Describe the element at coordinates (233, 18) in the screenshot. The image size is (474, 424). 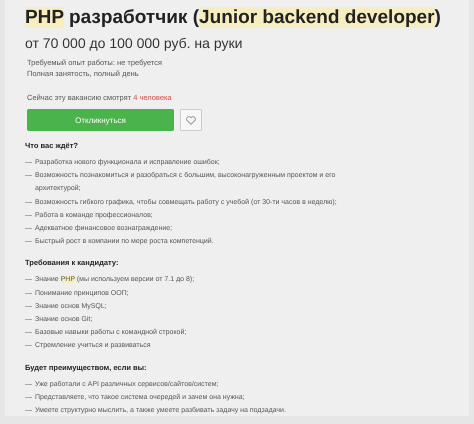
I see `vacancy-title: PHP разработчик (Junior backend developer)` at that location.